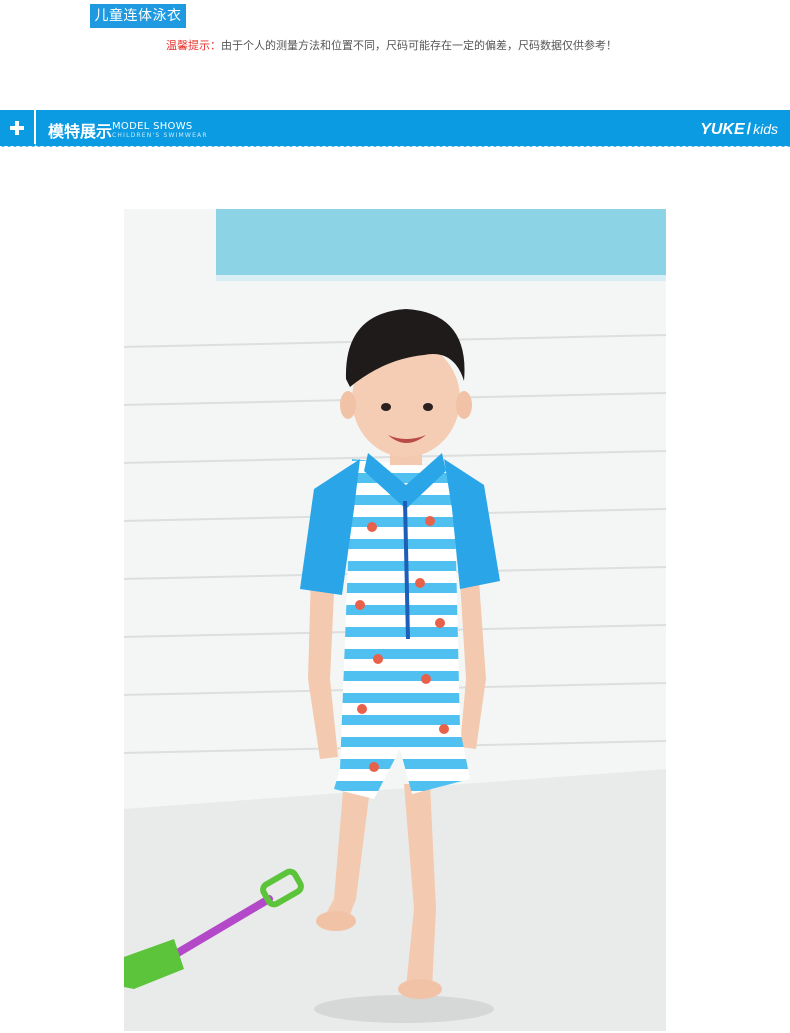 The width and height of the screenshot is (790, 1033). Describe the element at coordinates (80, 131) in the screenshot. I see `banner-title-cn: 模特展示` at that location.